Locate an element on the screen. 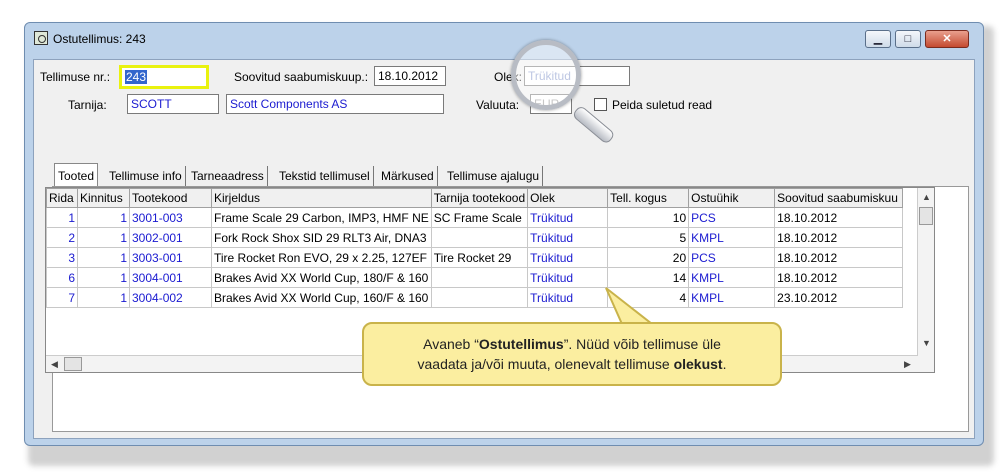 The image size is (1005, 472). cell-tootekood: 3003-001 is located at coordinates (170, 257).